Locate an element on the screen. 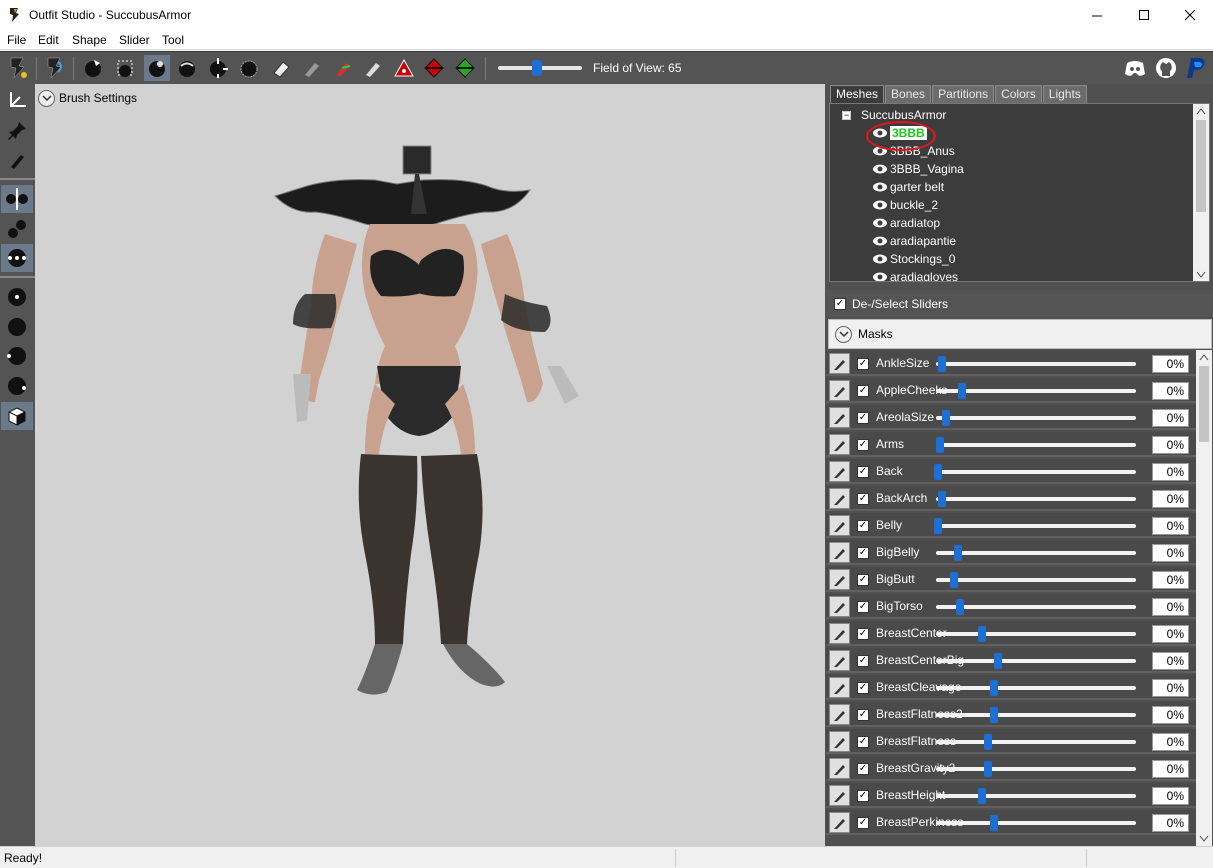  global-brush-button is located at coordinates (17, 258).